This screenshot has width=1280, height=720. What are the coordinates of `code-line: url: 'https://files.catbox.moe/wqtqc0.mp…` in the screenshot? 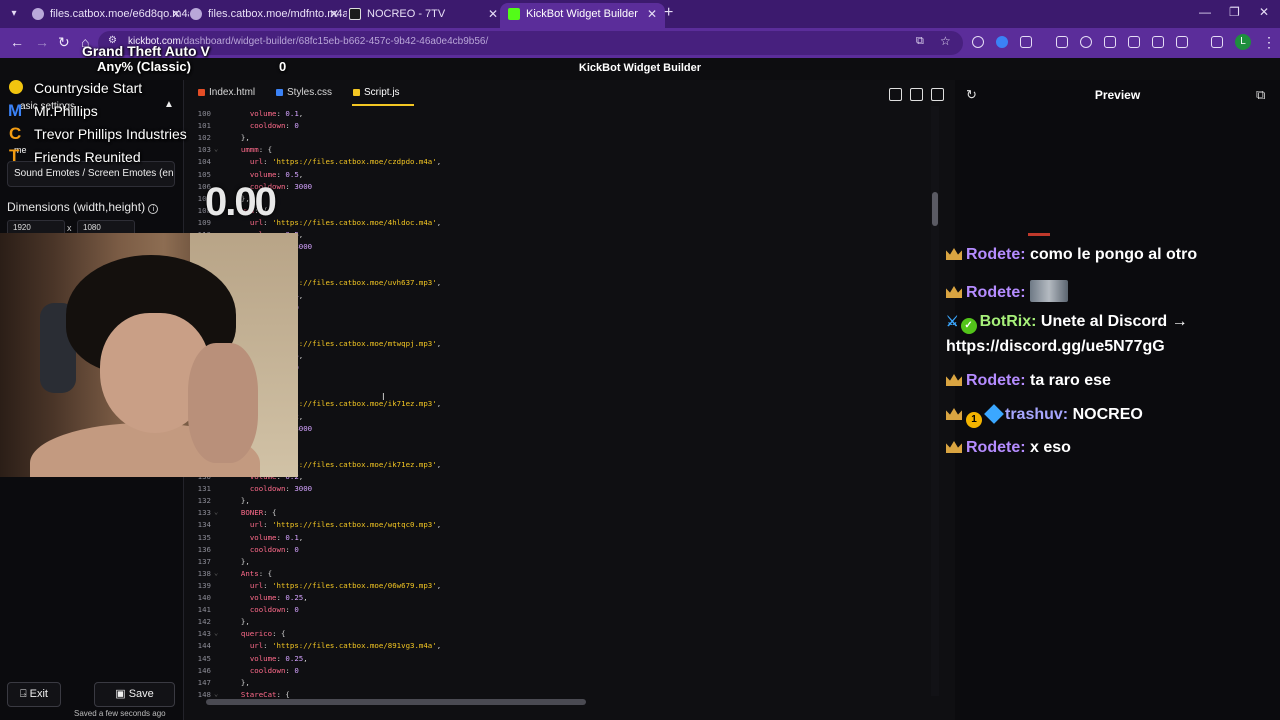 It's located at (336, 524).